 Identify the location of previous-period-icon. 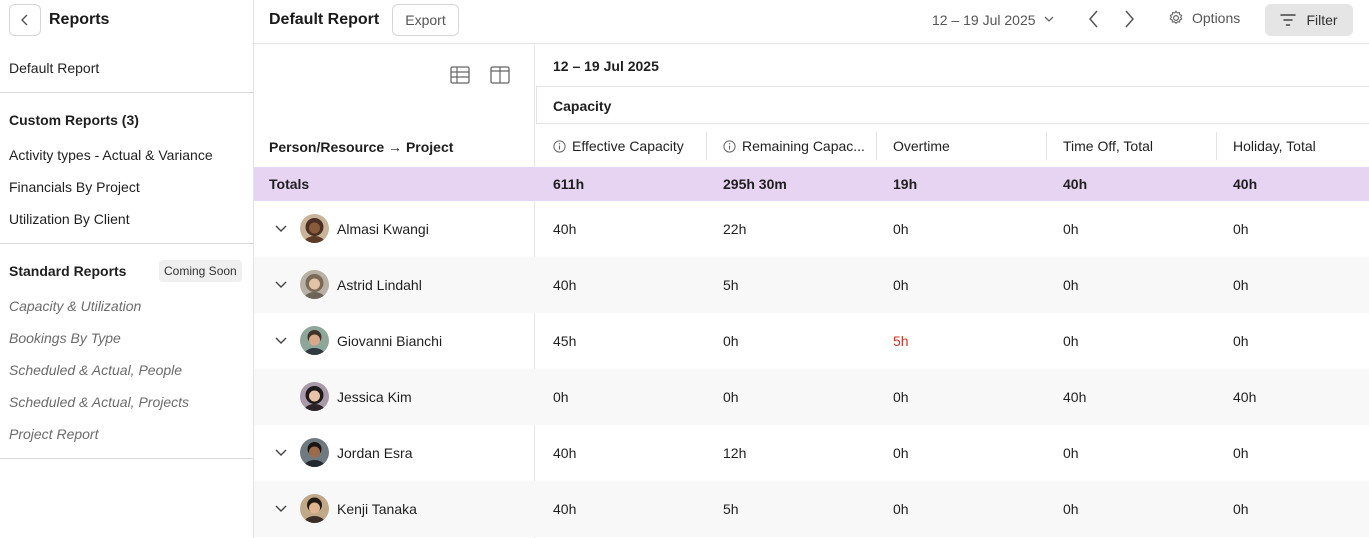
(1094, 19).